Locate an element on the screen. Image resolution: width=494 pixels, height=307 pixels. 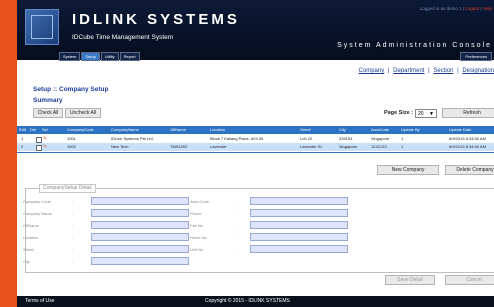
company-code-field is located at coordinates (140, 201).